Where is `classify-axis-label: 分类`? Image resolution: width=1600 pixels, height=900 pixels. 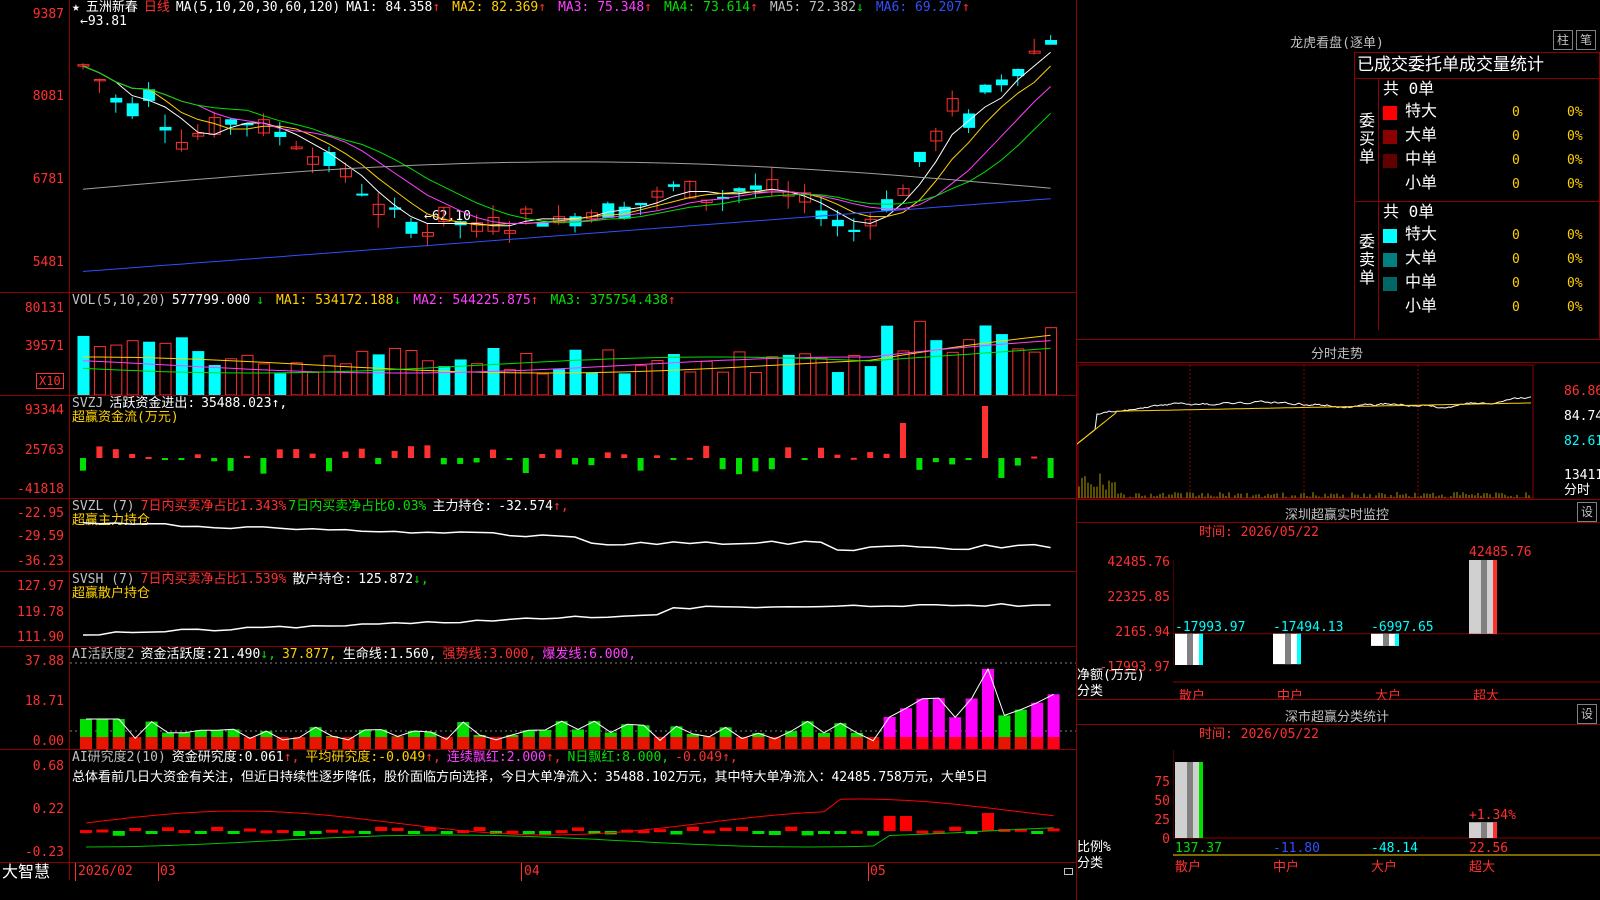 classify-axis-label: 分类 is located at coordinates (1090, 863).